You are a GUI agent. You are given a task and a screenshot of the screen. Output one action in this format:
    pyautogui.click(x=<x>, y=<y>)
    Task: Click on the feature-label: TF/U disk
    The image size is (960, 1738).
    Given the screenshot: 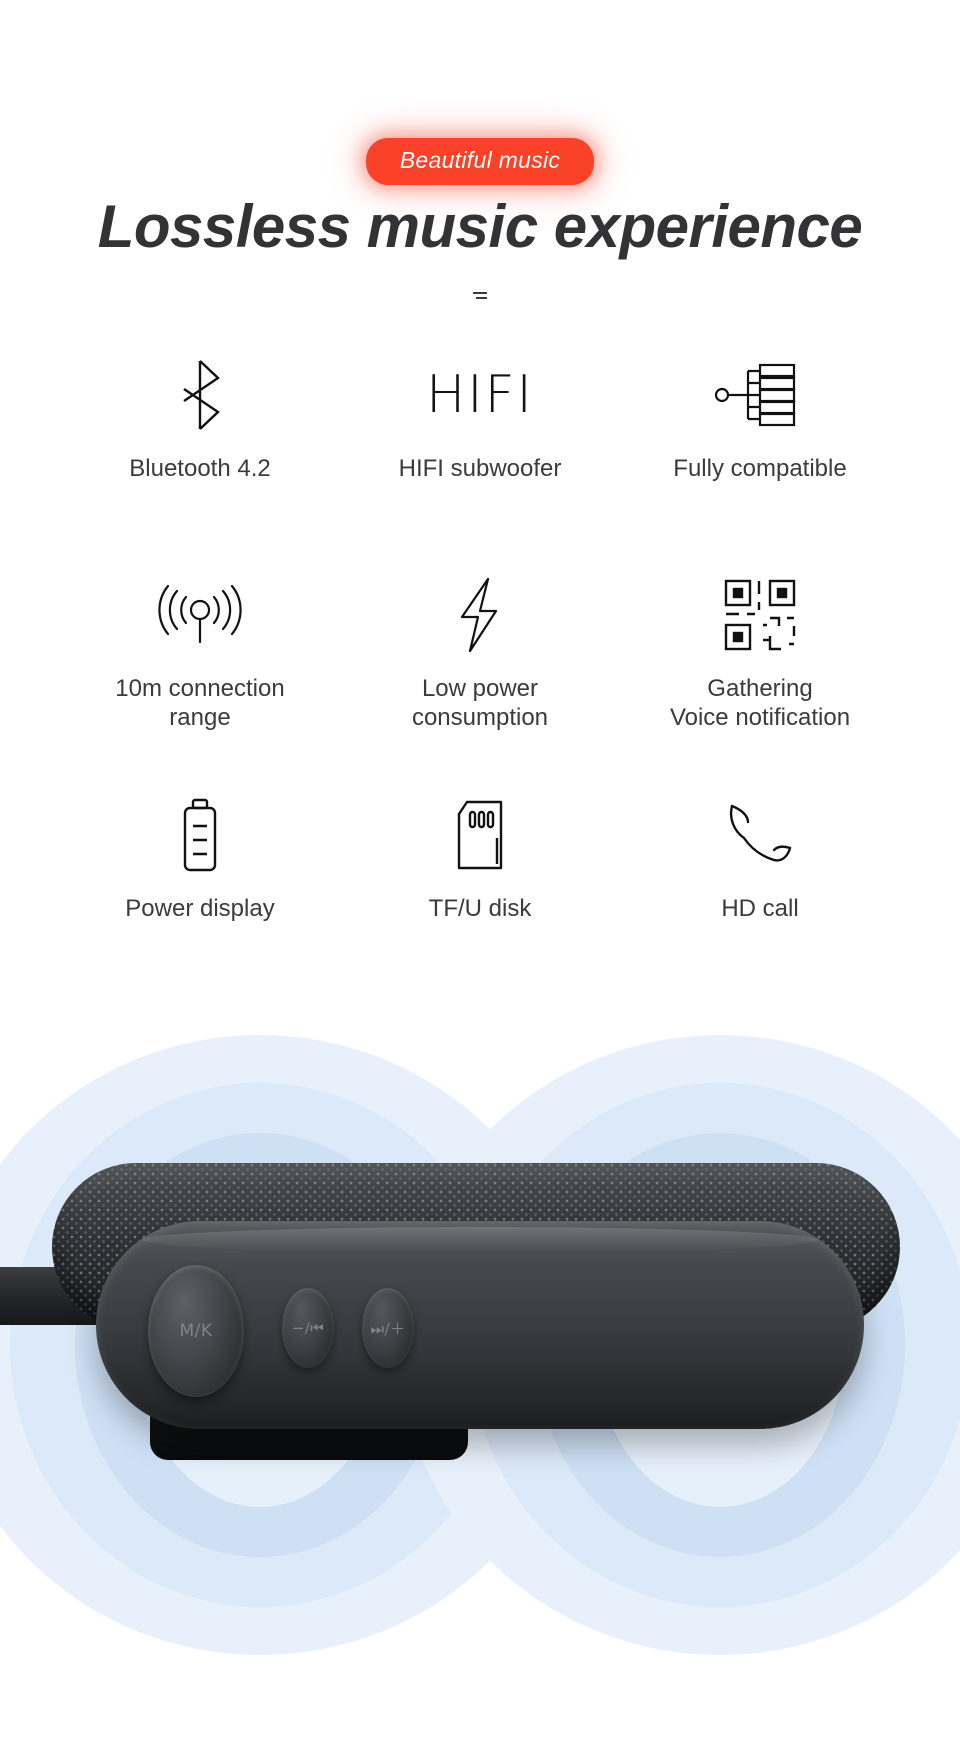 What is the action you would take?
    pyautogui.click(x=480, y=908)
    